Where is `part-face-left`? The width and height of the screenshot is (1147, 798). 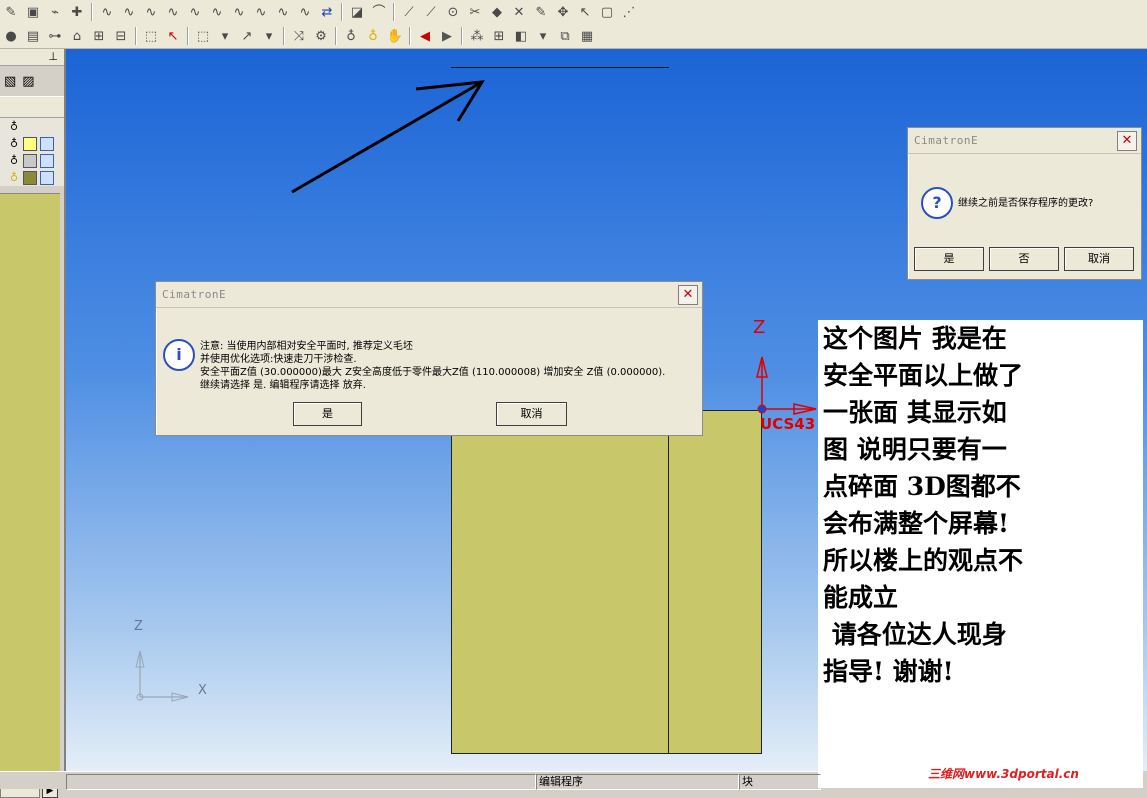
part-face-left is located at coordinates (561, 582).